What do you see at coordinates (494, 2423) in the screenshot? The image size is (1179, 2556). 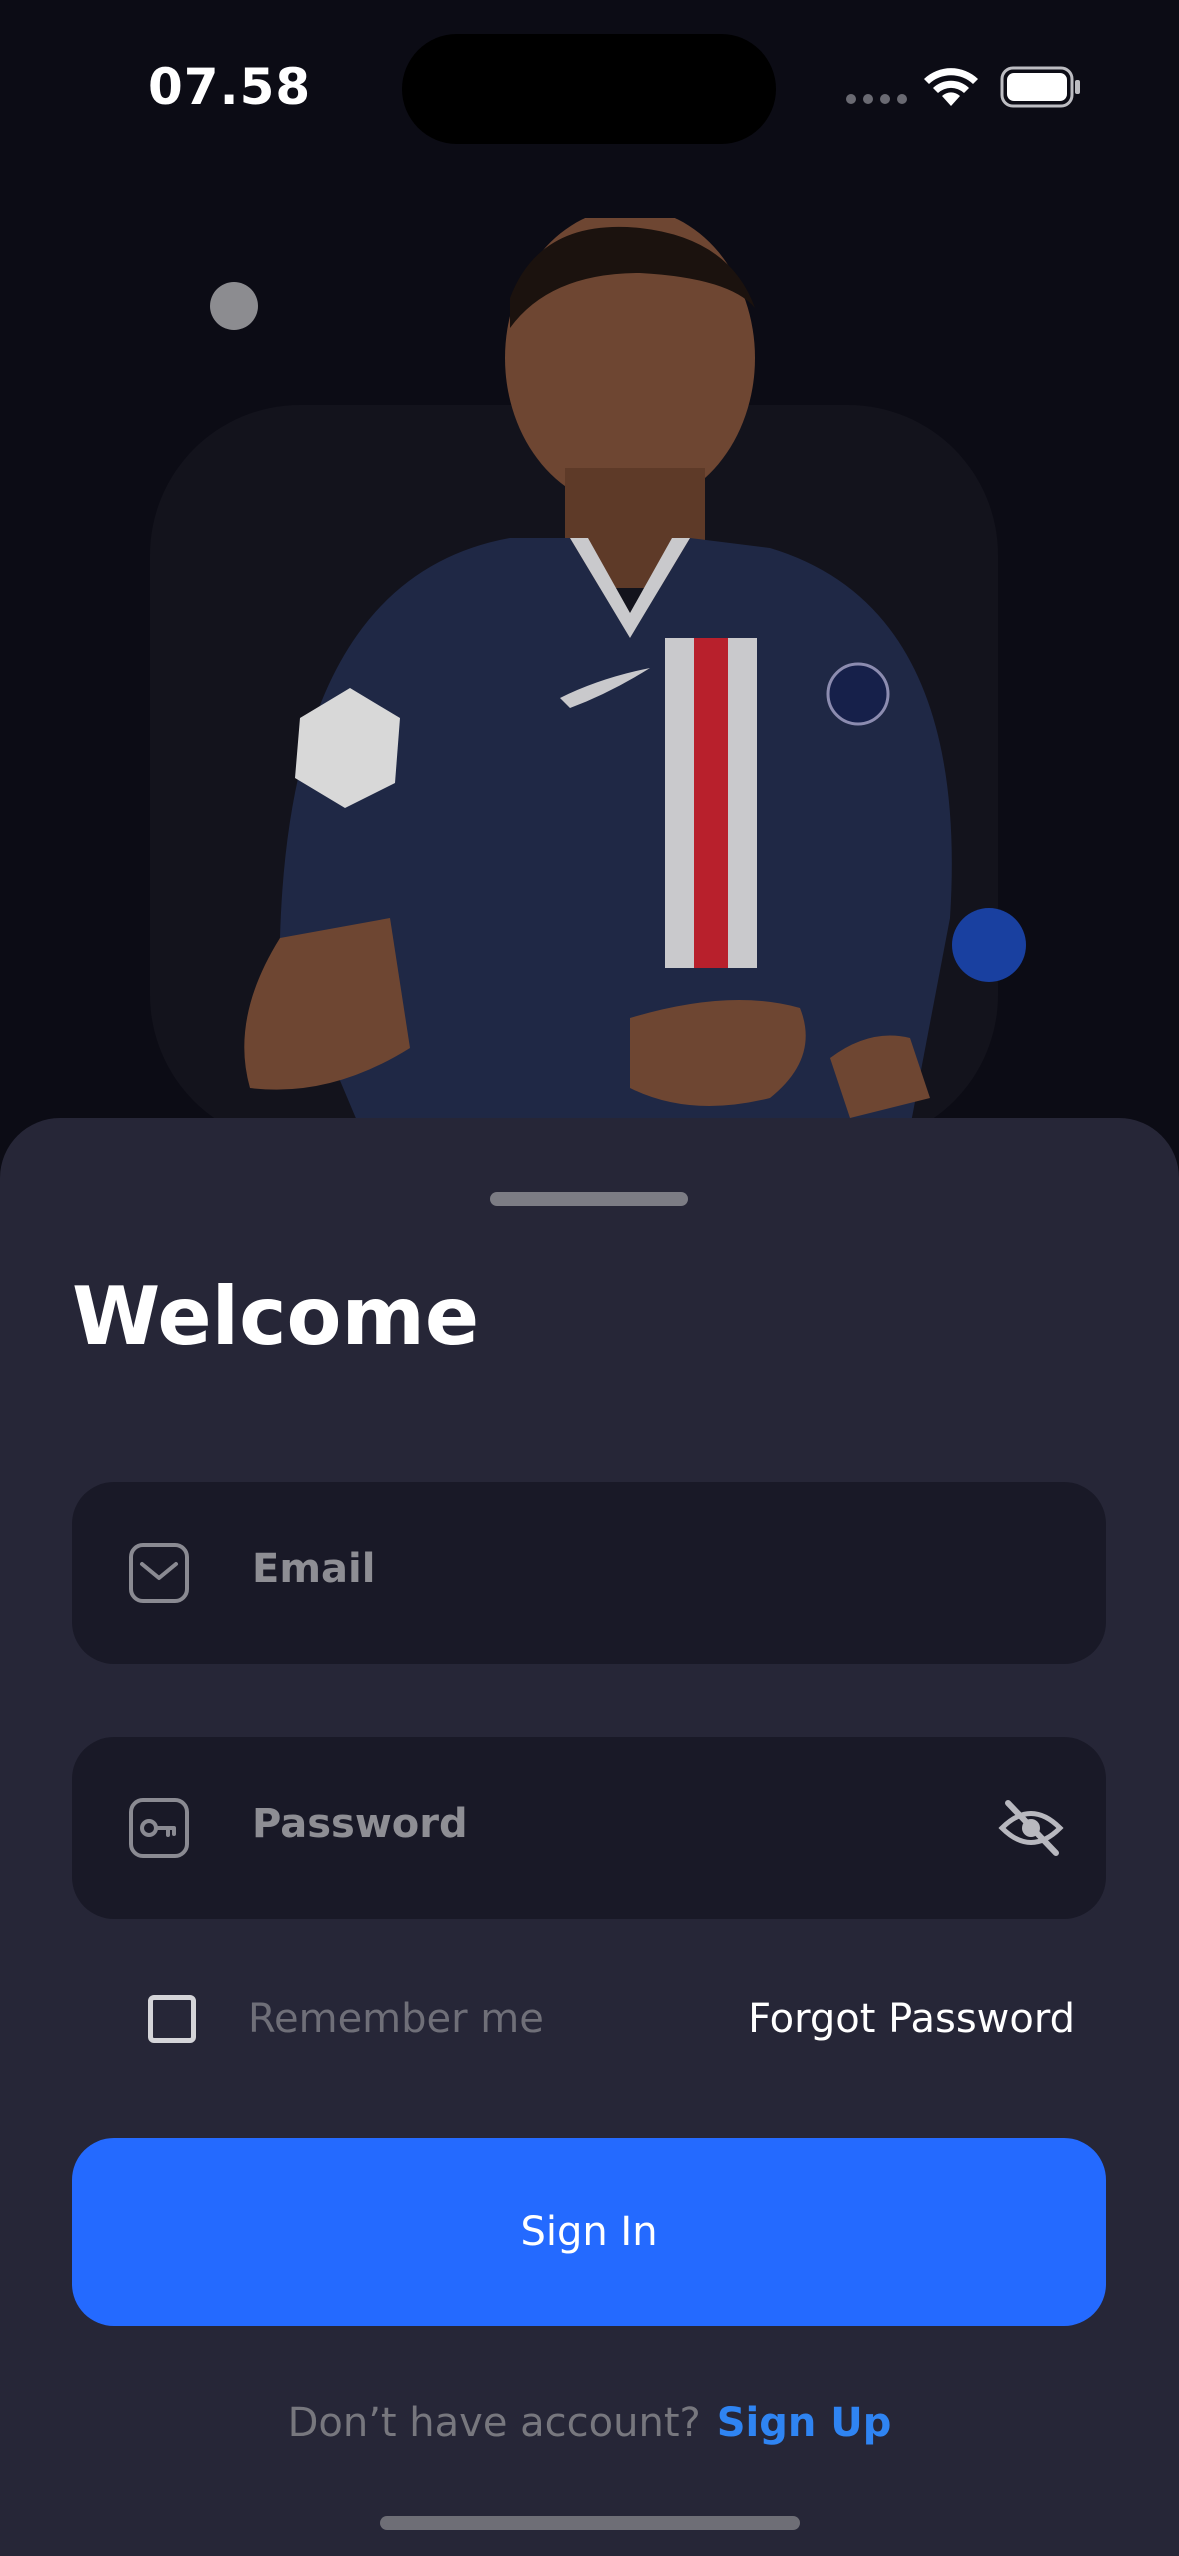 I see `signup-question: Don’t have account?` at bounding box center [494, 2423].